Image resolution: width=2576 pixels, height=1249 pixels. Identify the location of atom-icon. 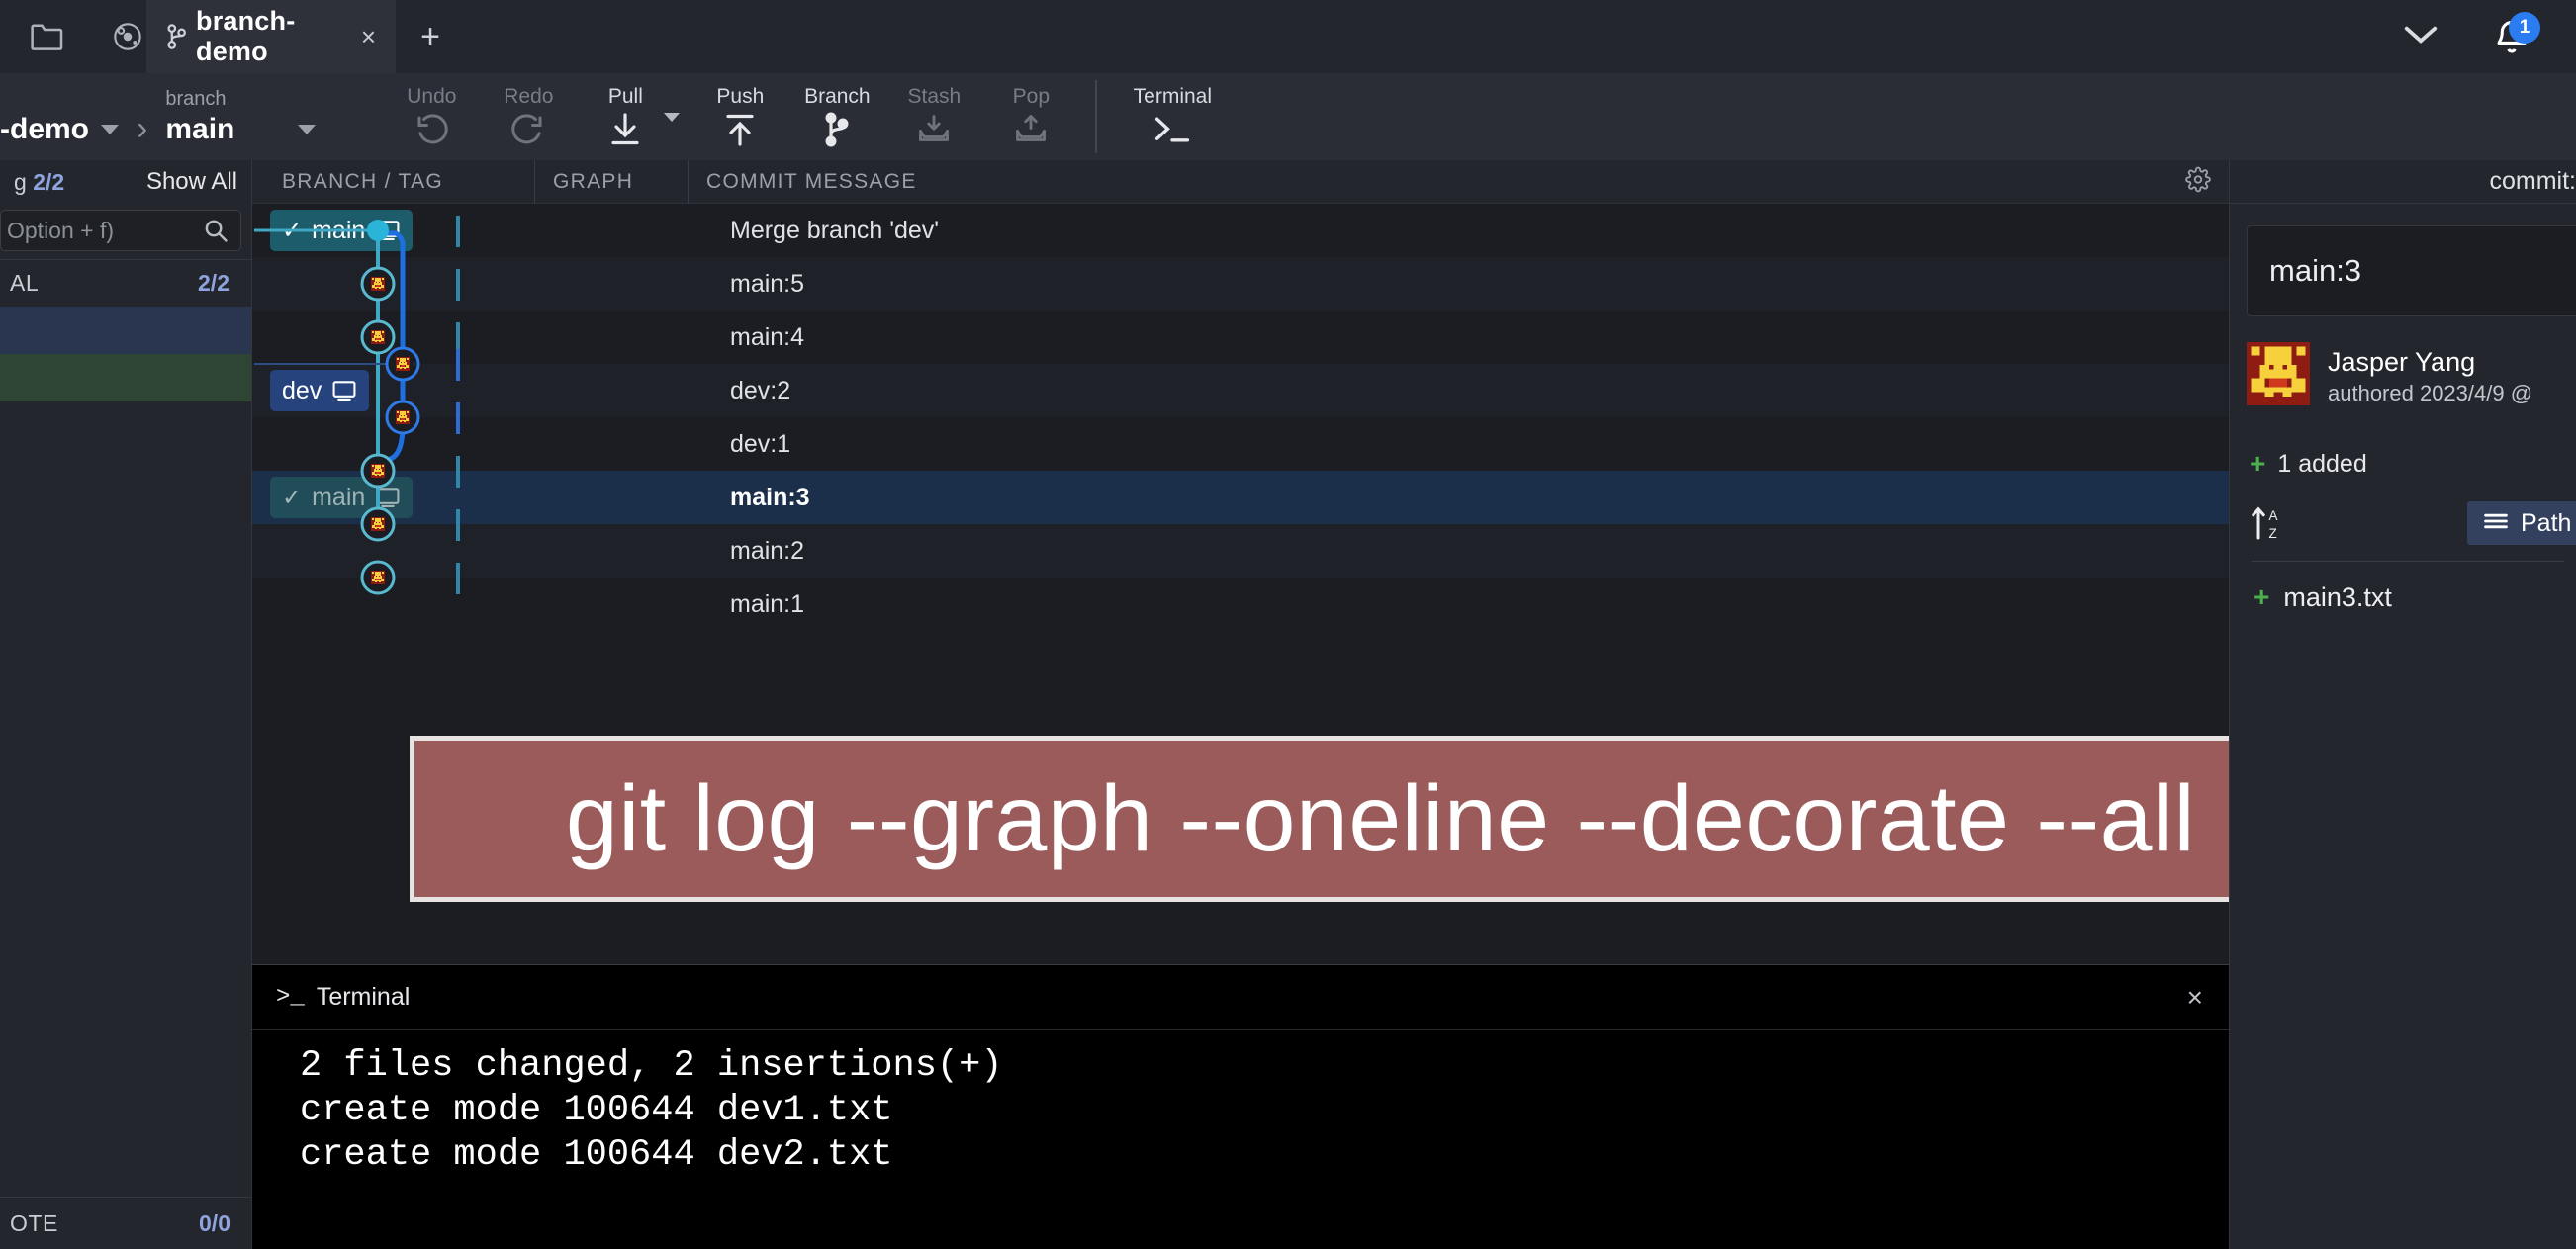
(127, 36).